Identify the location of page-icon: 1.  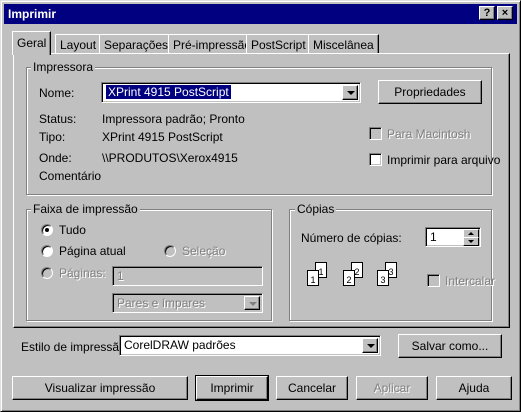
(313, 278).